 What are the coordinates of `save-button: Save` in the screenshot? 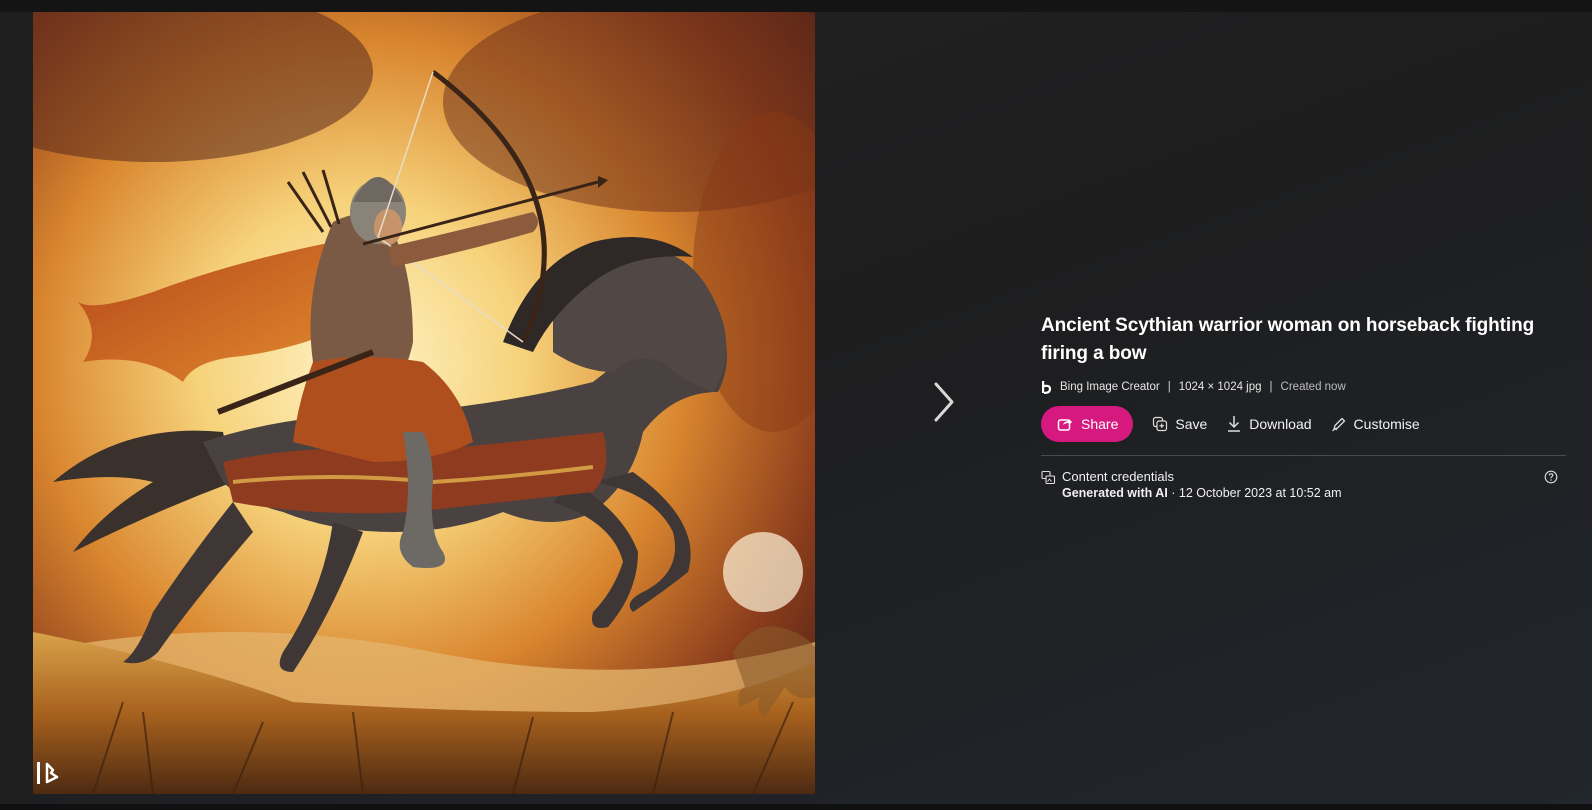 It's located at (1179, 424).